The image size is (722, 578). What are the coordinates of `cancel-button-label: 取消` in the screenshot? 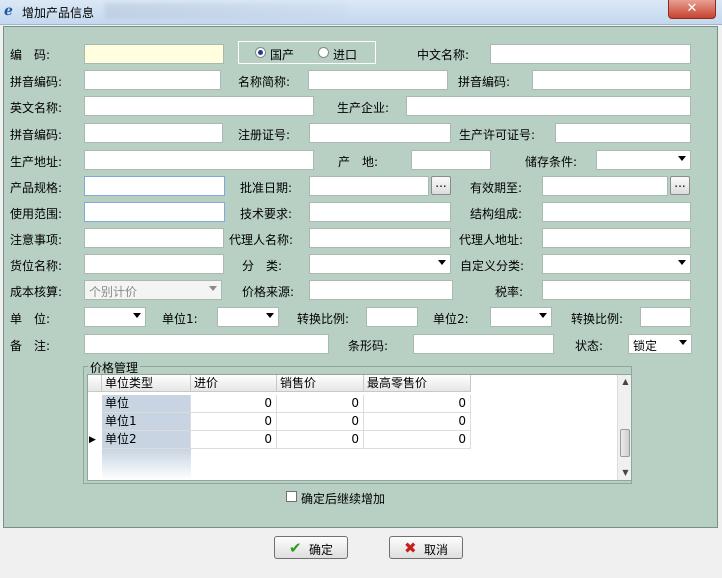 It's located at (436, 550).